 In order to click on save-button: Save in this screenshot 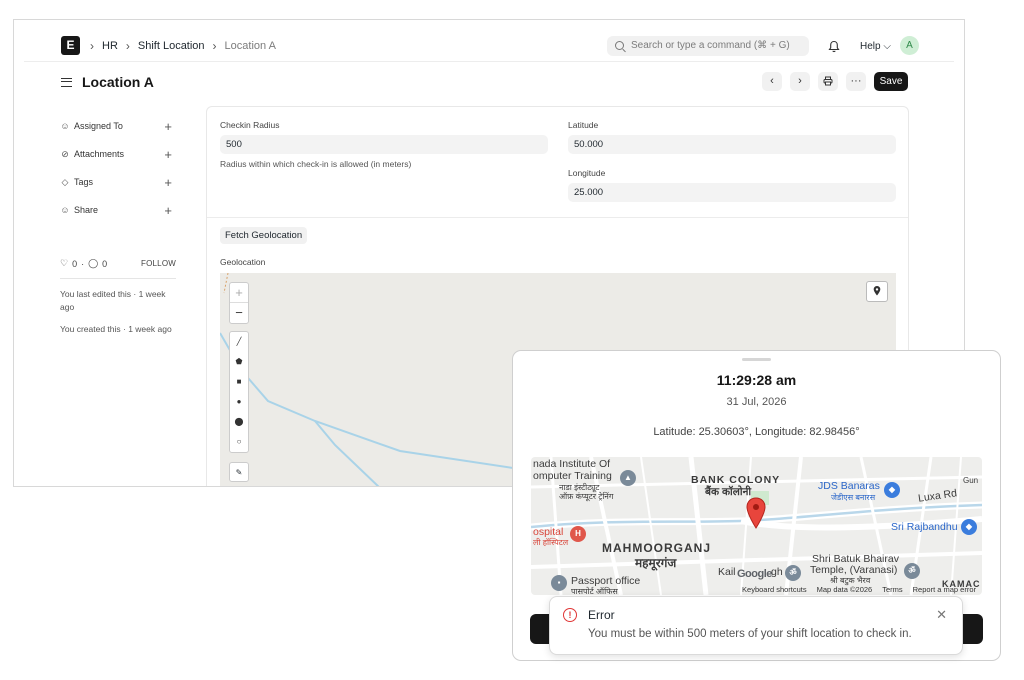, I will do `click(891, 81)`.